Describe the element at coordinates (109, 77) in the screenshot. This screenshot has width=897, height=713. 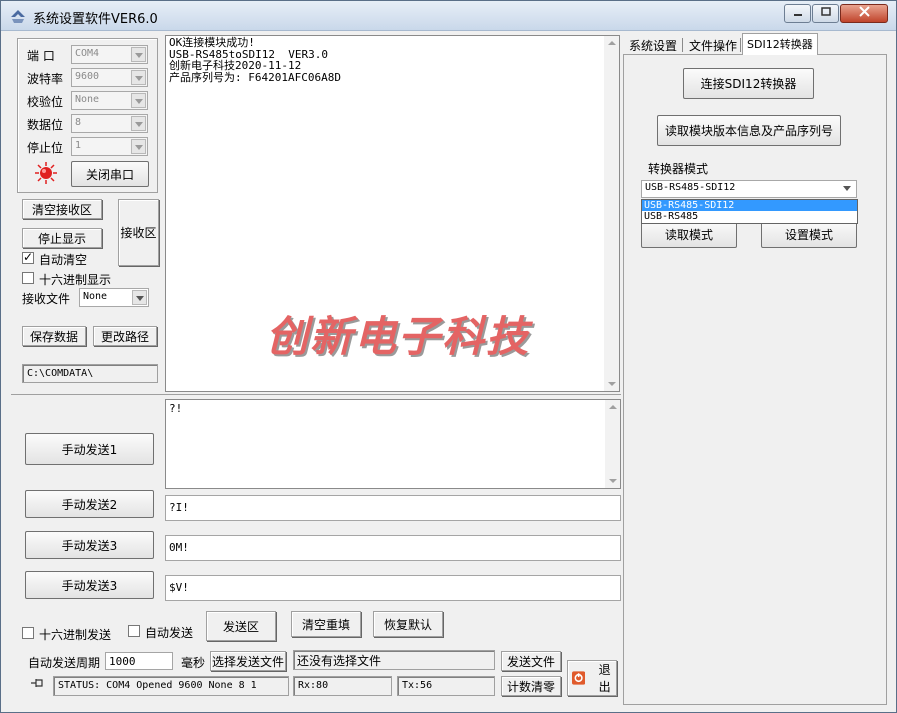
I see `baud-select: 9600` at that location.